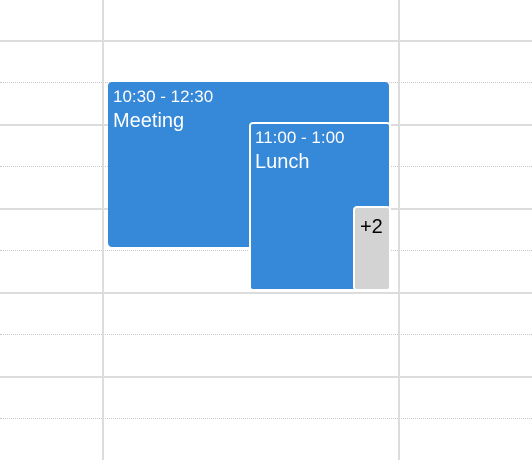  Describe the element at coordinates (282, 162) in the screenshot. I see `event-title: Lunch` at that location.